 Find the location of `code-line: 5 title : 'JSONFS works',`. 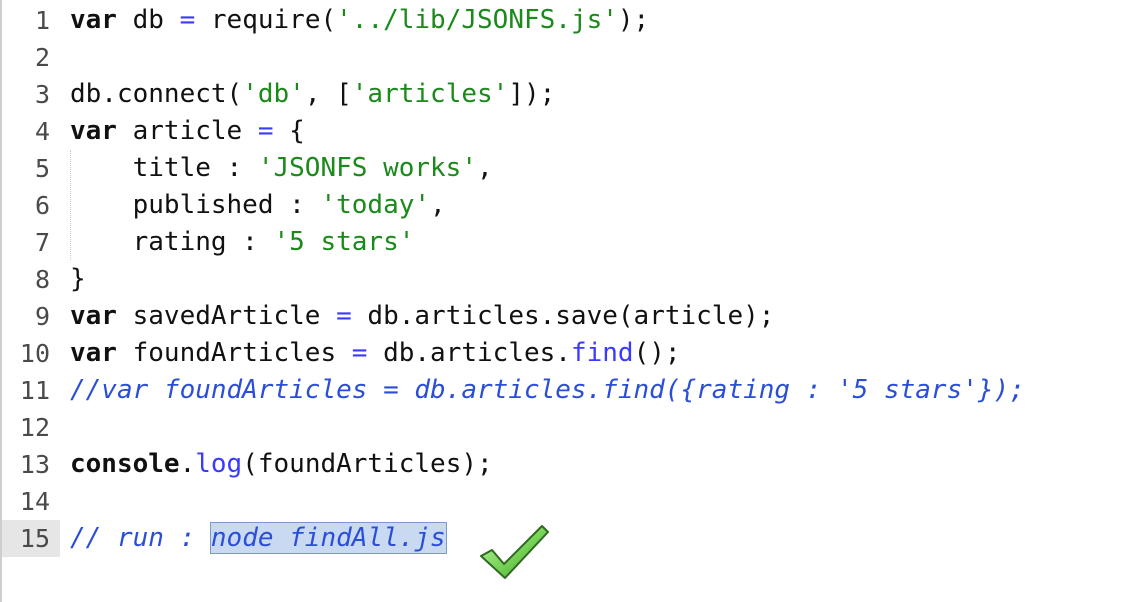

code-line: 5 title : 'JSONFS works', is located at coordinates (561, 168).